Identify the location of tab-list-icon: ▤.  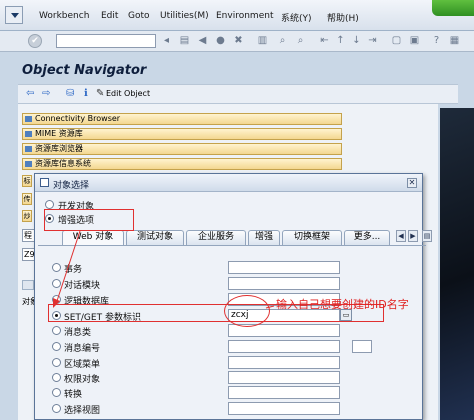
(427, 236).